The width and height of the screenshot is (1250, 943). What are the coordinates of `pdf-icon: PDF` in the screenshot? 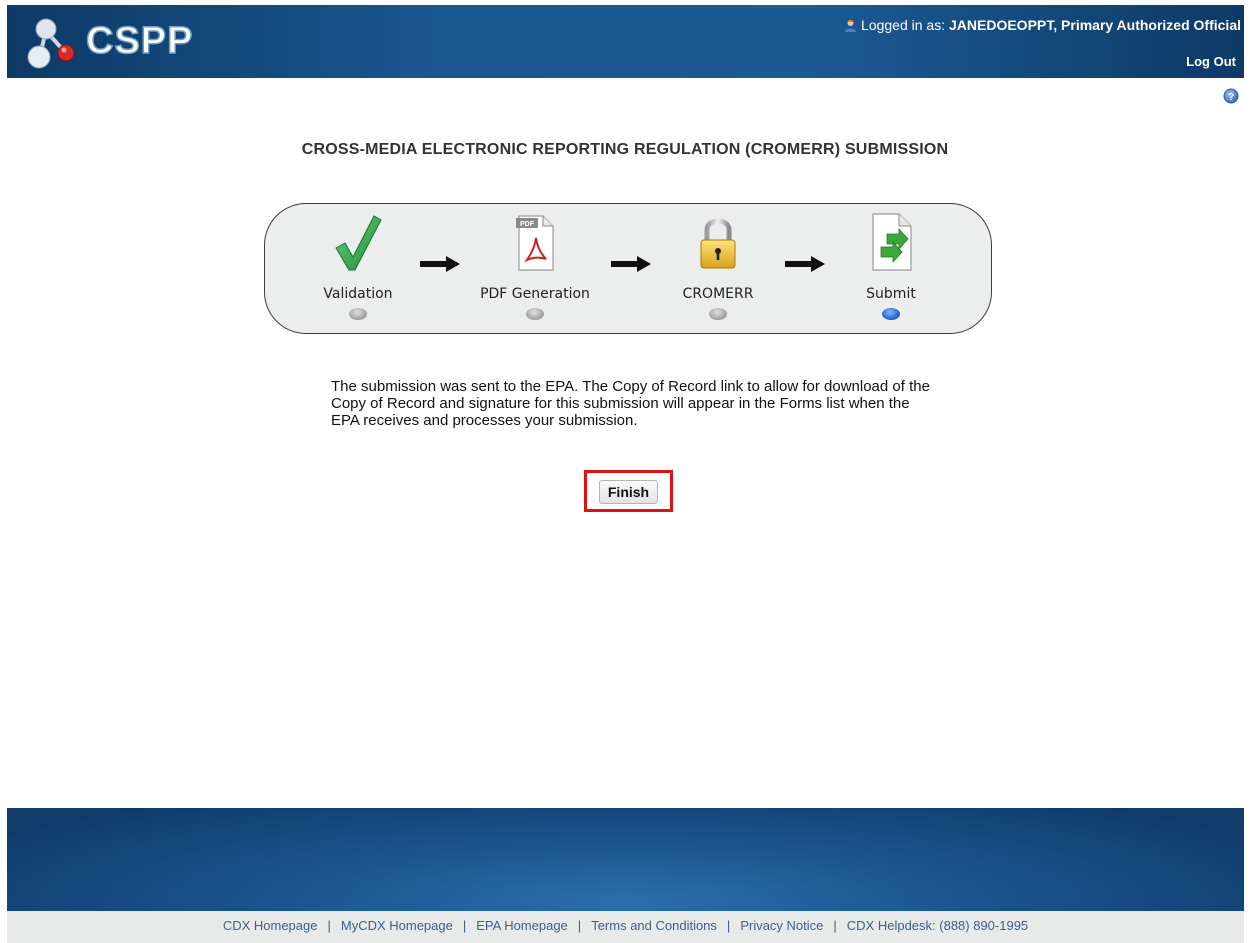 It's located at (535, 244).